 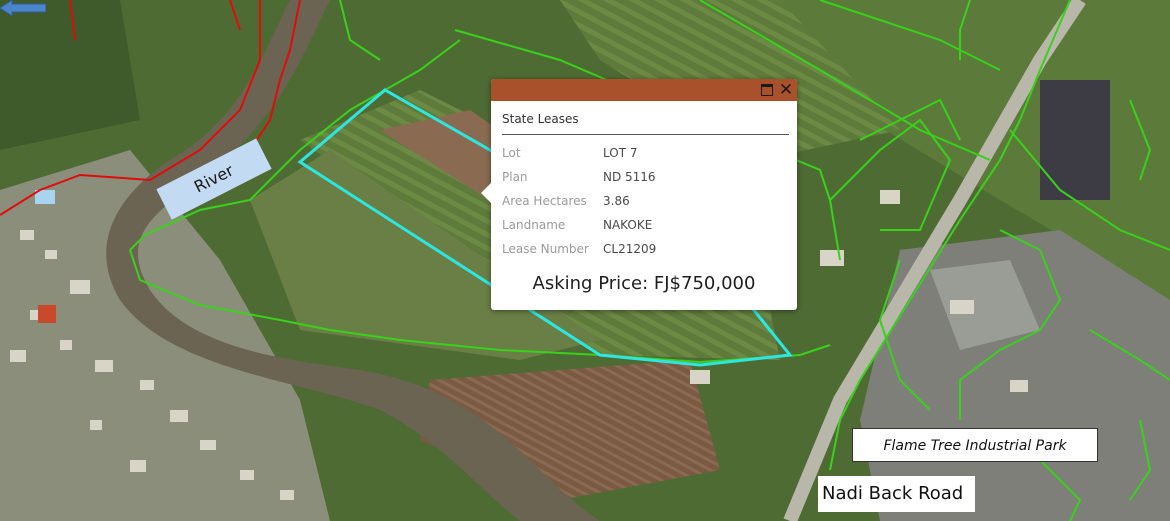 I want to click on popup-title: State Leases, so click(x=540, y=119).